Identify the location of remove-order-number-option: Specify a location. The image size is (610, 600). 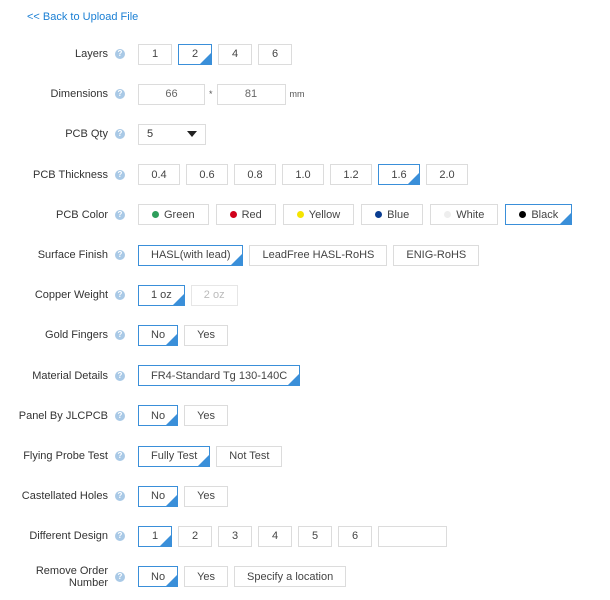
(290, 577).